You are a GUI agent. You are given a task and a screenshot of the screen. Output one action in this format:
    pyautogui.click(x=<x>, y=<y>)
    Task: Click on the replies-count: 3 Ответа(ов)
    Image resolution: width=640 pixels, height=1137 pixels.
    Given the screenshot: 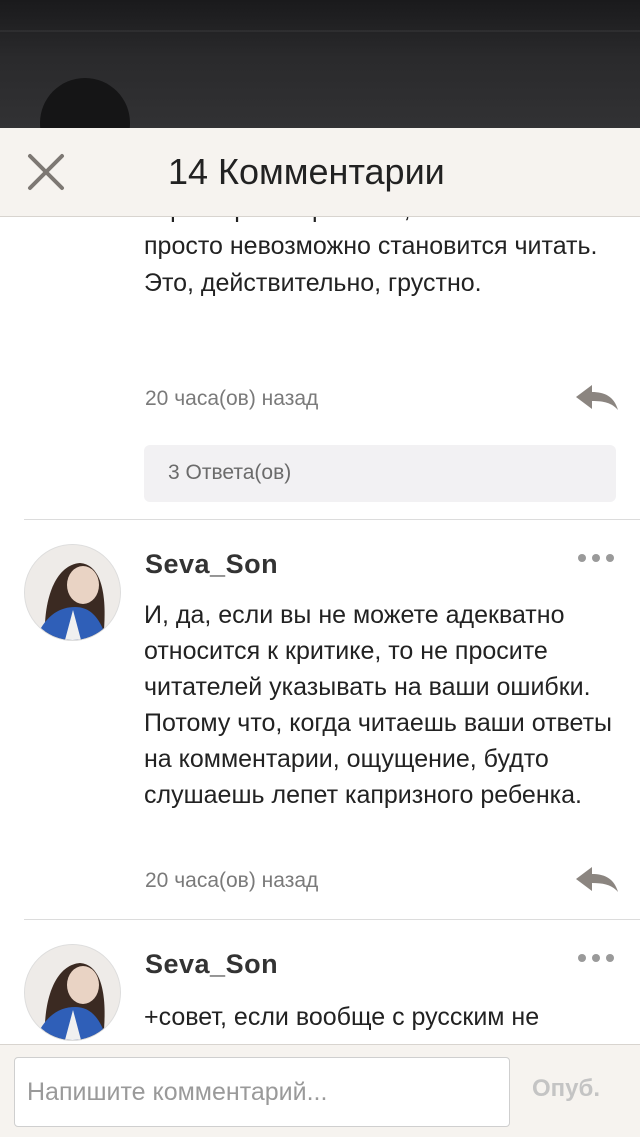 What is the action you would take?
    pyautogui.click(x=230, y=472)
    